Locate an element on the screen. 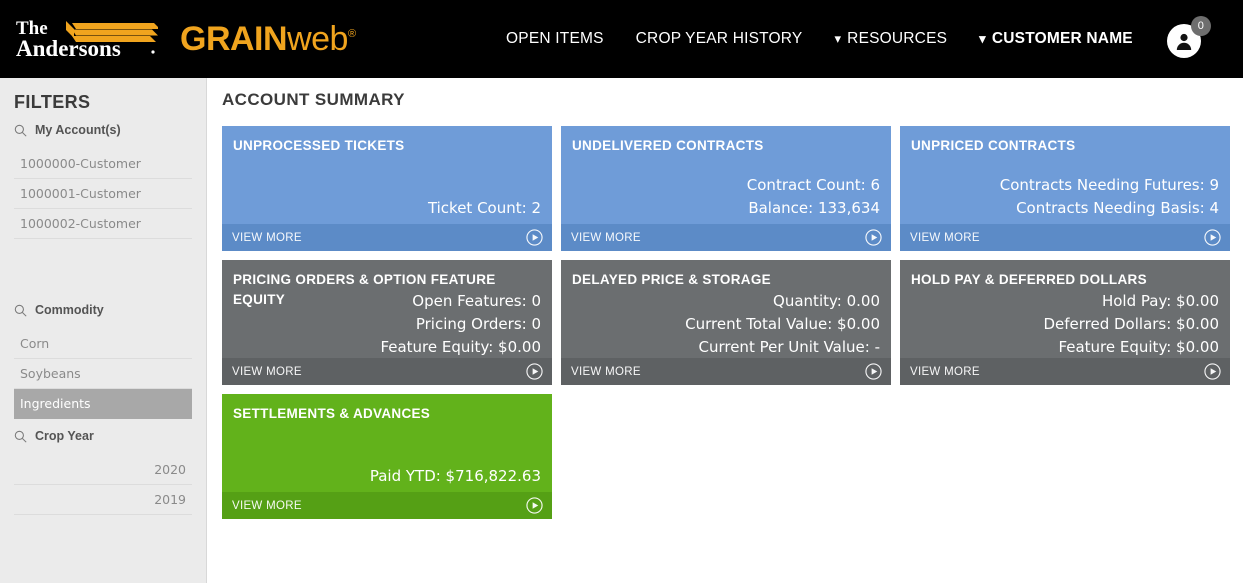 The image size is (1243, 583). summary-card-title: HOLD PAY & DEFERRED DOLLARS is located at coordinates (1029, 279).